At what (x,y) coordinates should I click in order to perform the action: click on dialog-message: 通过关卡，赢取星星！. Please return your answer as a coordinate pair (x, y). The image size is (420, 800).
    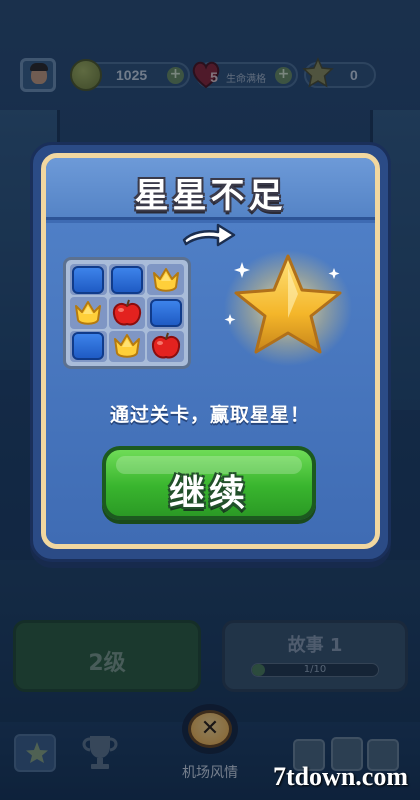
    Looking at the image, I should click on (209, 415).